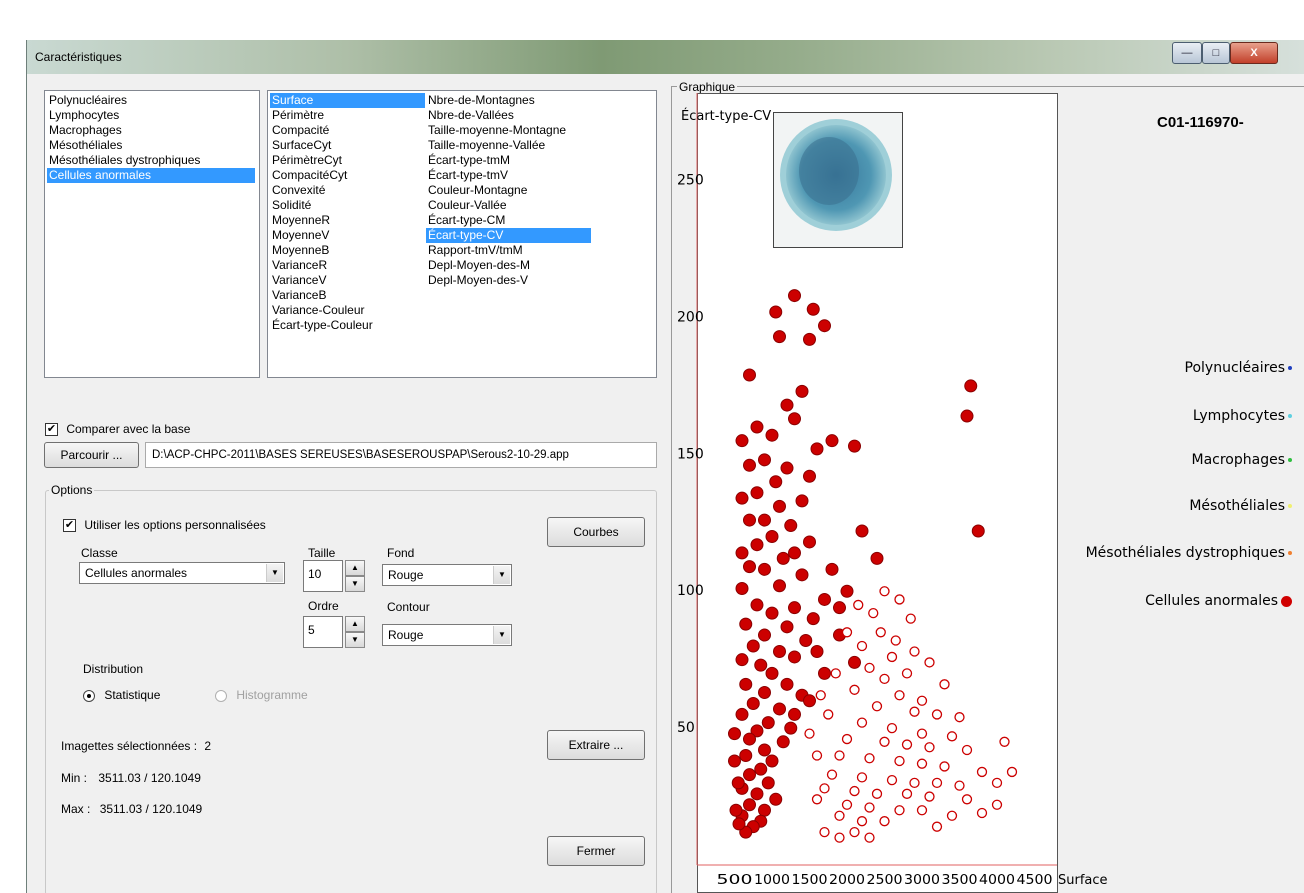 The height and width of the screenshot is (893, 1304). I want to click on legend-item: Mésothéliales dystrophiques, so click(1189, 553).